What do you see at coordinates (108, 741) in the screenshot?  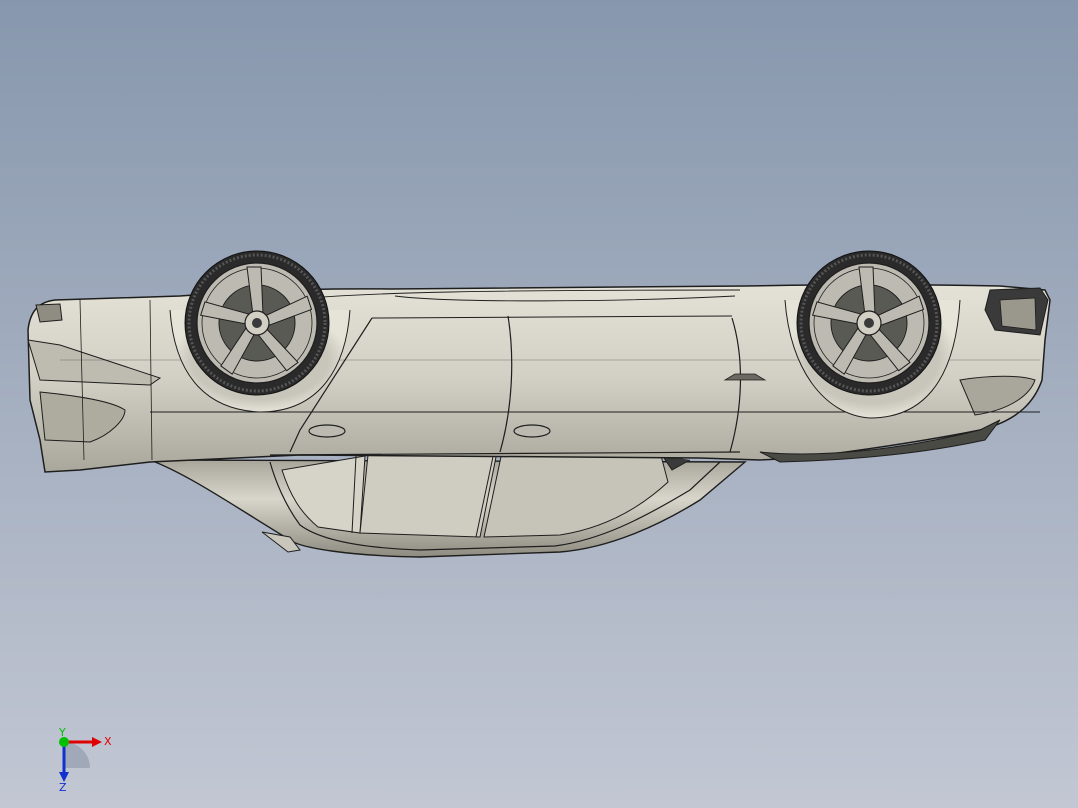 I see `x-axis-label: X` at bounding box center [108, 741].